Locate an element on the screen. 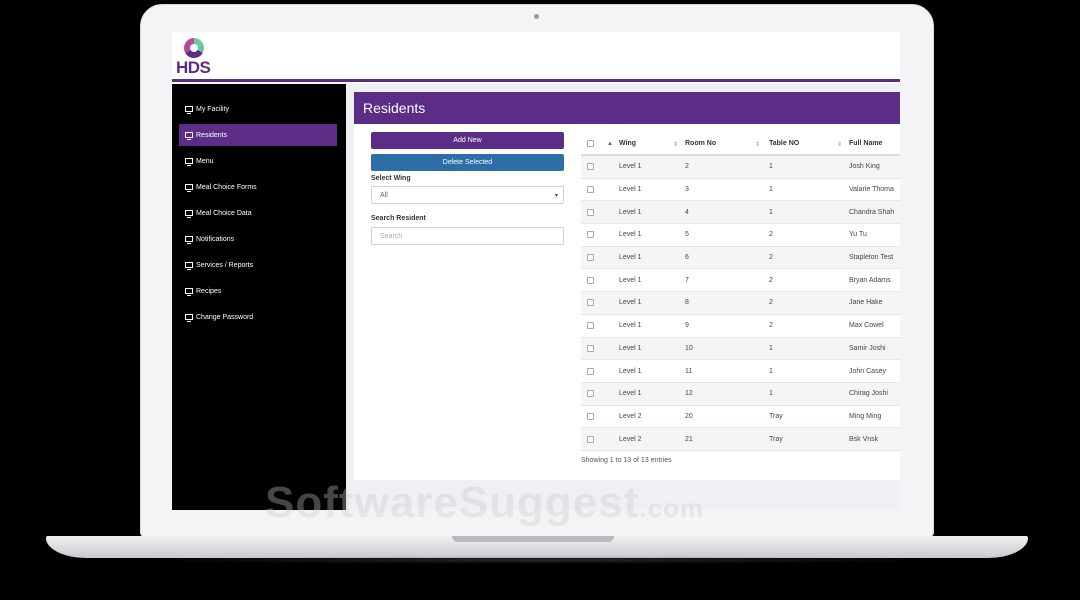 The height and width of the screenshot is (600, 1080). full-name-cell: Chirag Joshi is located at coordinates (868, 394).